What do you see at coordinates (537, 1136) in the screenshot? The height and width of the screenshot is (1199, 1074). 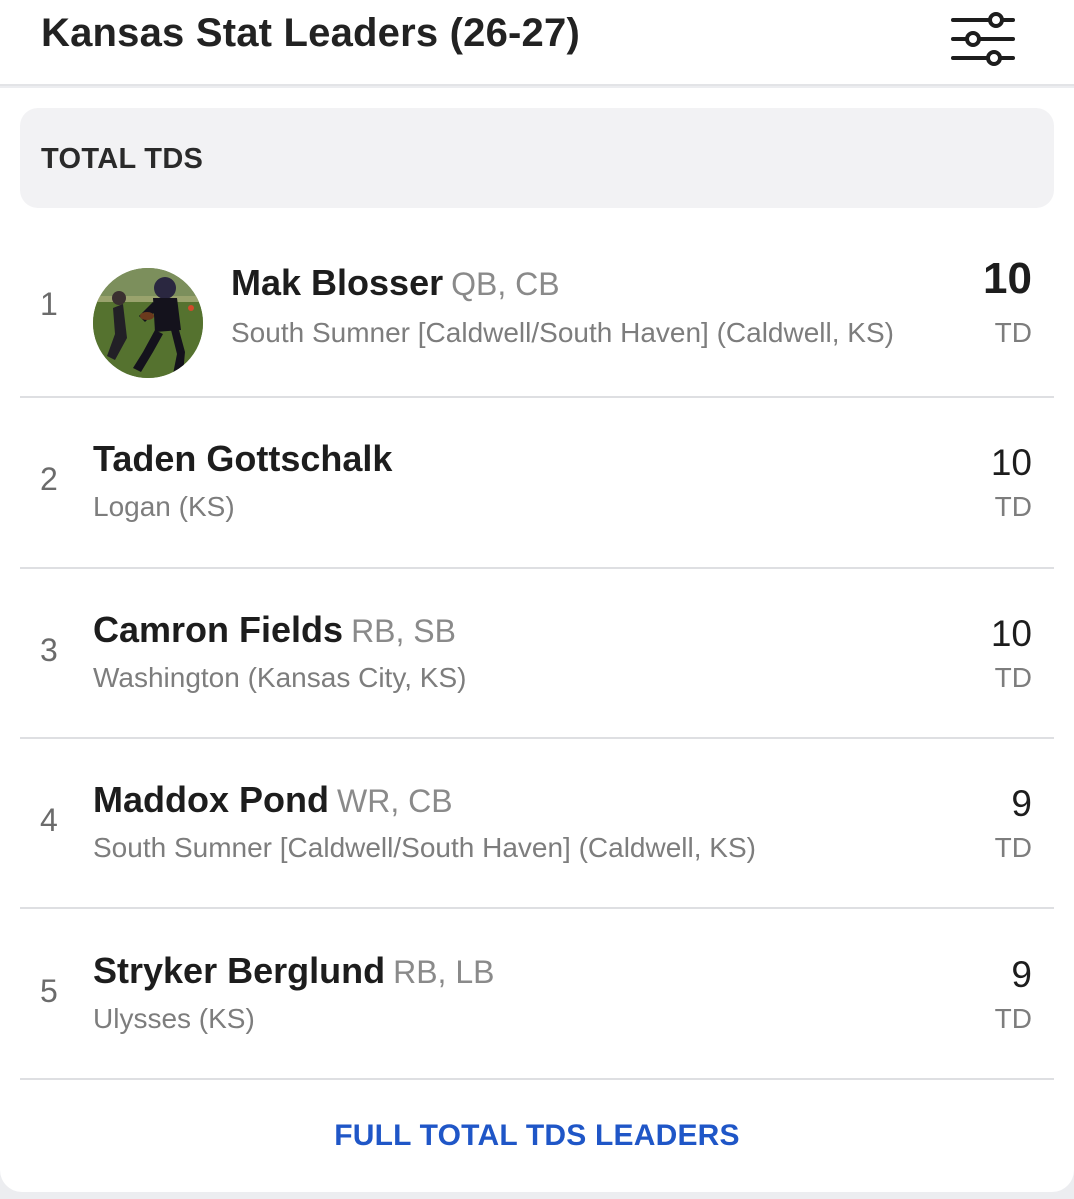 I see `full-leaders-link: FULL TOTAL TDS LEADERS` at bounding box center [537, 1136].